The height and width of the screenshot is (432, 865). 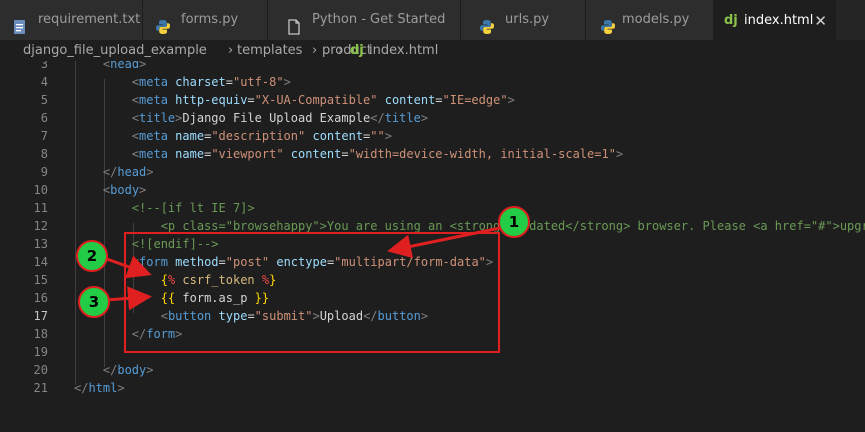 I want to click on annotation-arrows, so click(x=302, y=268).